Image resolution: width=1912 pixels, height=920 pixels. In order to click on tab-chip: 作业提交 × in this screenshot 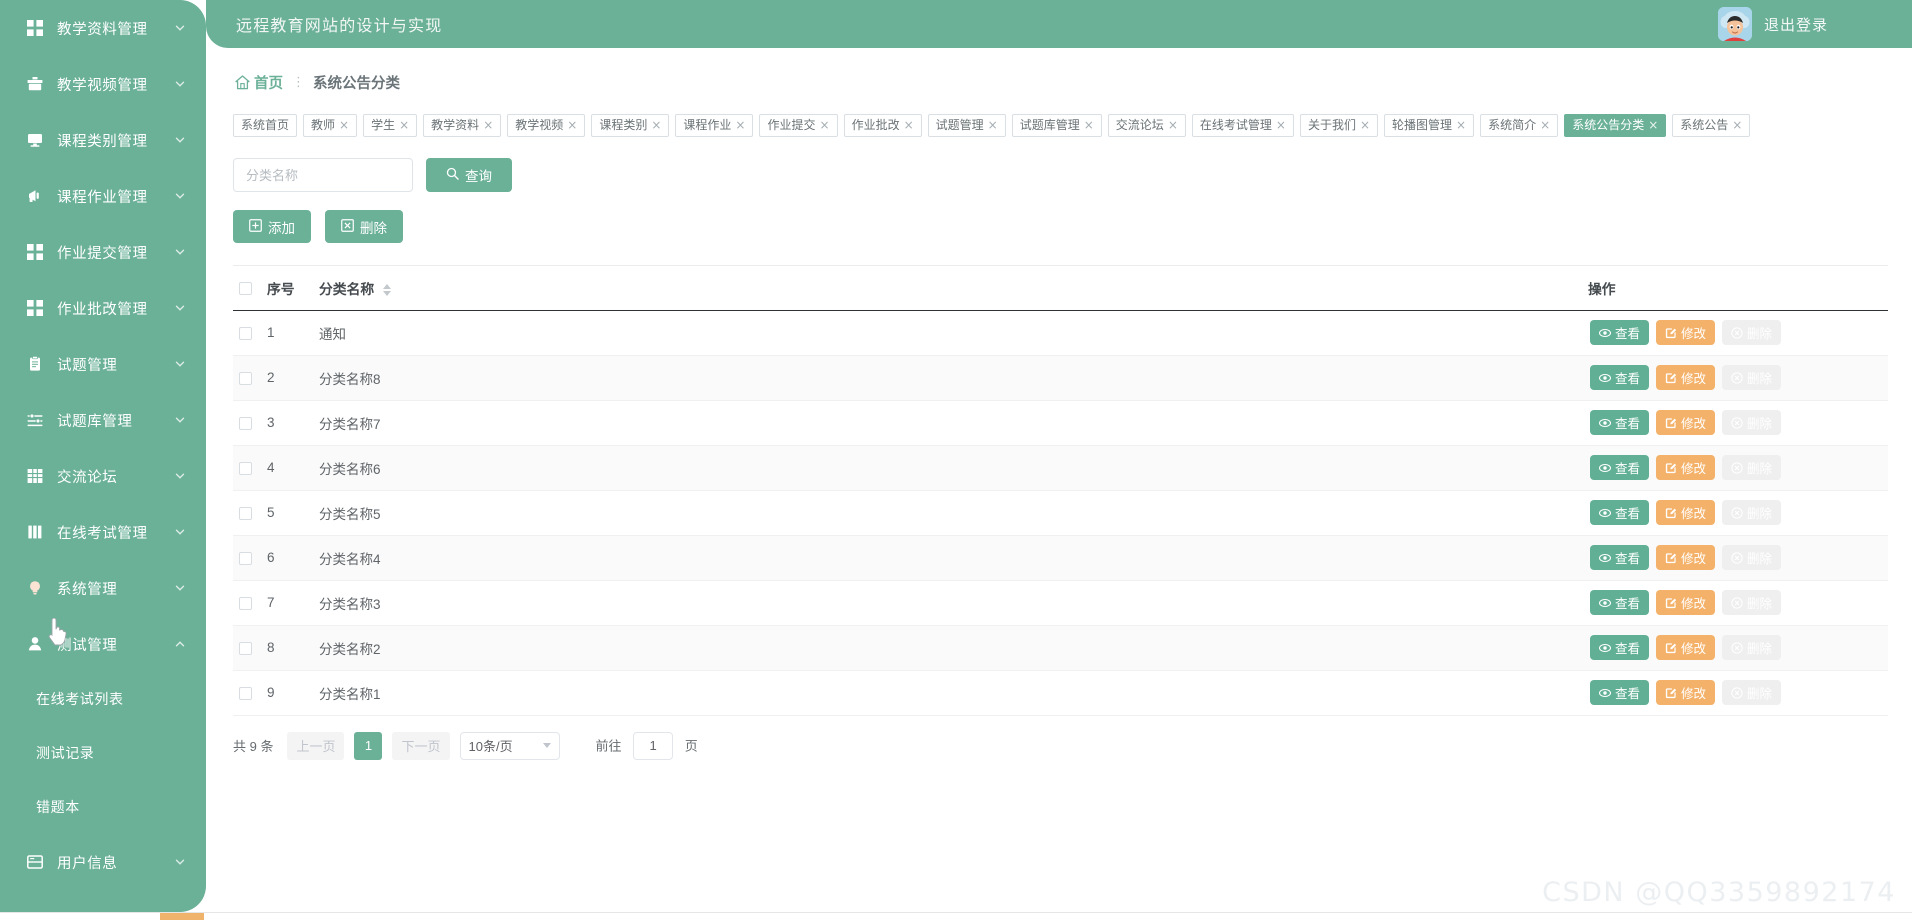, I will do `click(798, 125)`.